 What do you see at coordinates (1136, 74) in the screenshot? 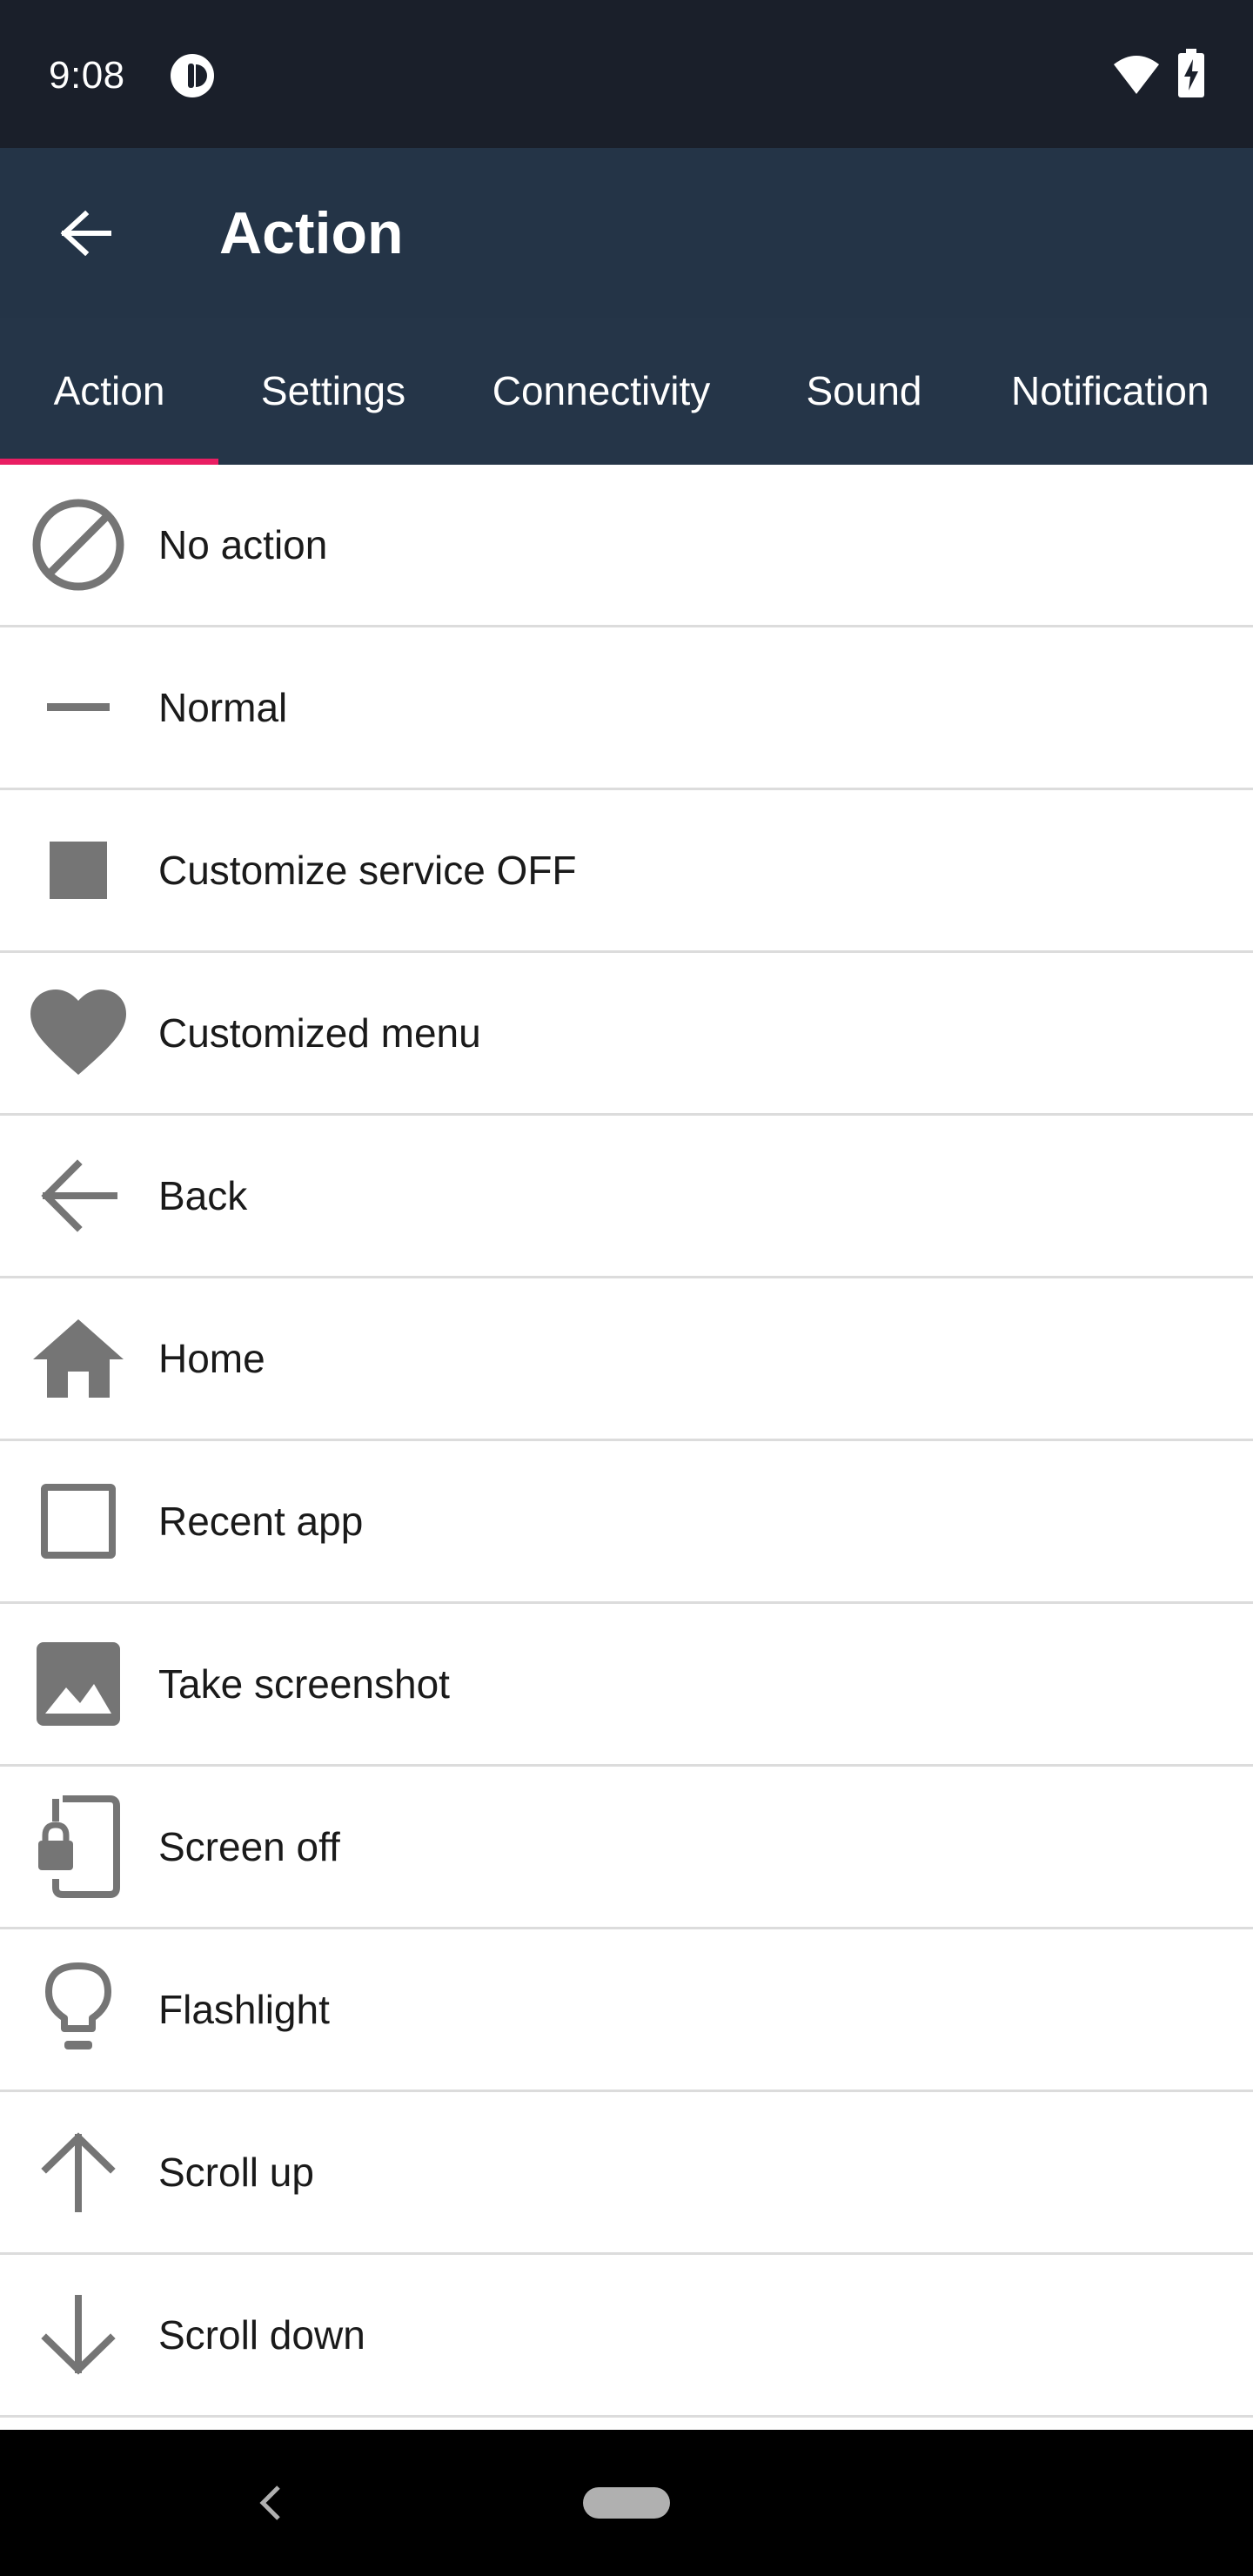
I see `wifi-icon` at bounding box center [1136, 74].